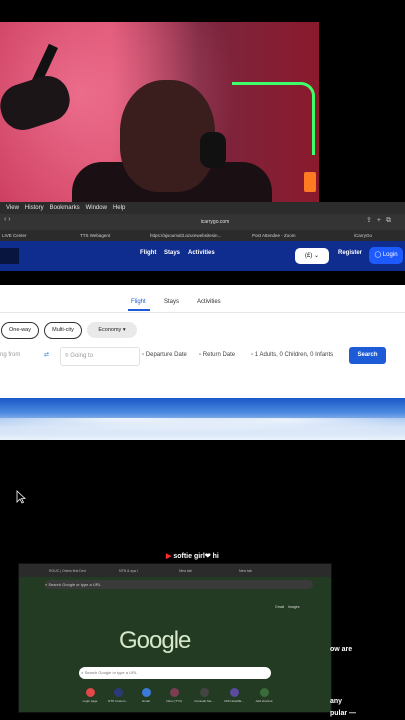 The height and width of the screenshot is (720, 405). I want to click on return-date-field: ▫ Return Date, so click(223, 355).